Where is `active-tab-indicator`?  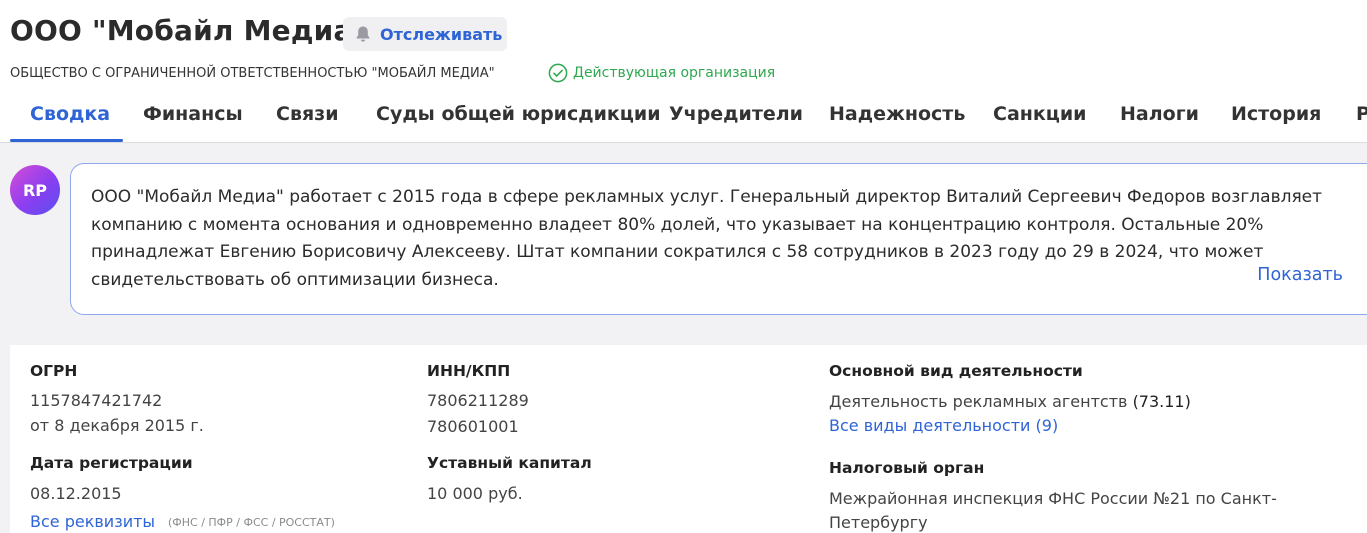
active-tab-indicator is located at coordinates (66, 140).